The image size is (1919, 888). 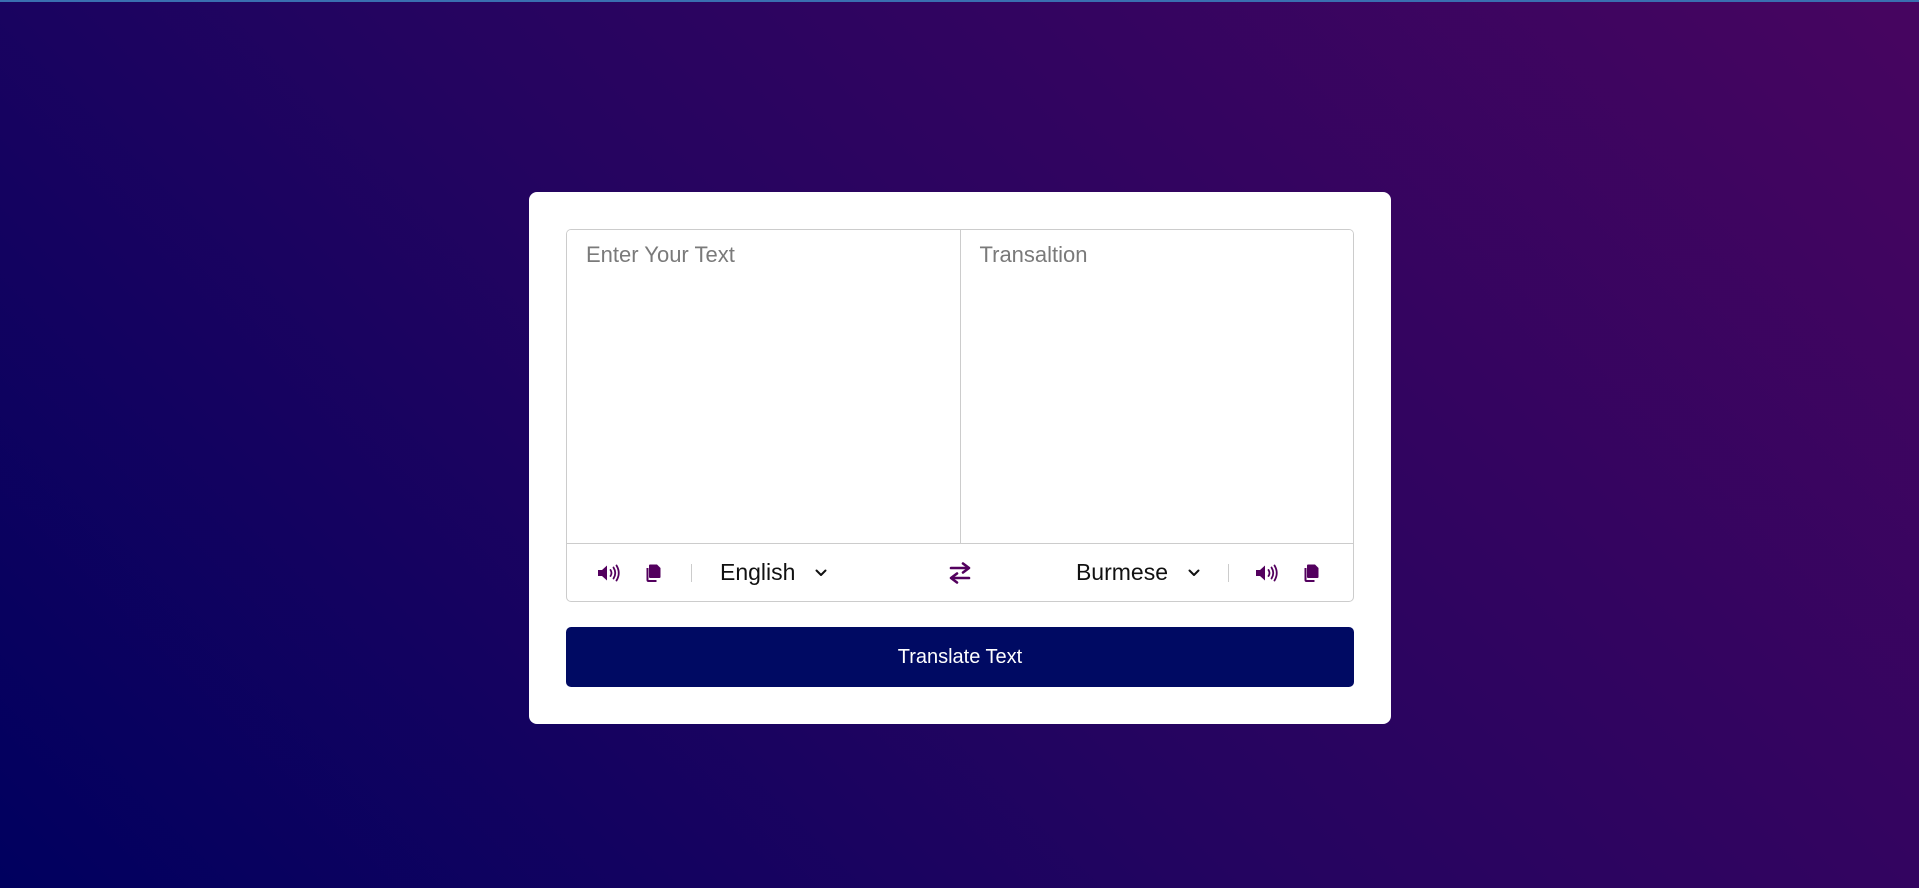 I want to click on text-areas-row, so click(x=960, y=387).